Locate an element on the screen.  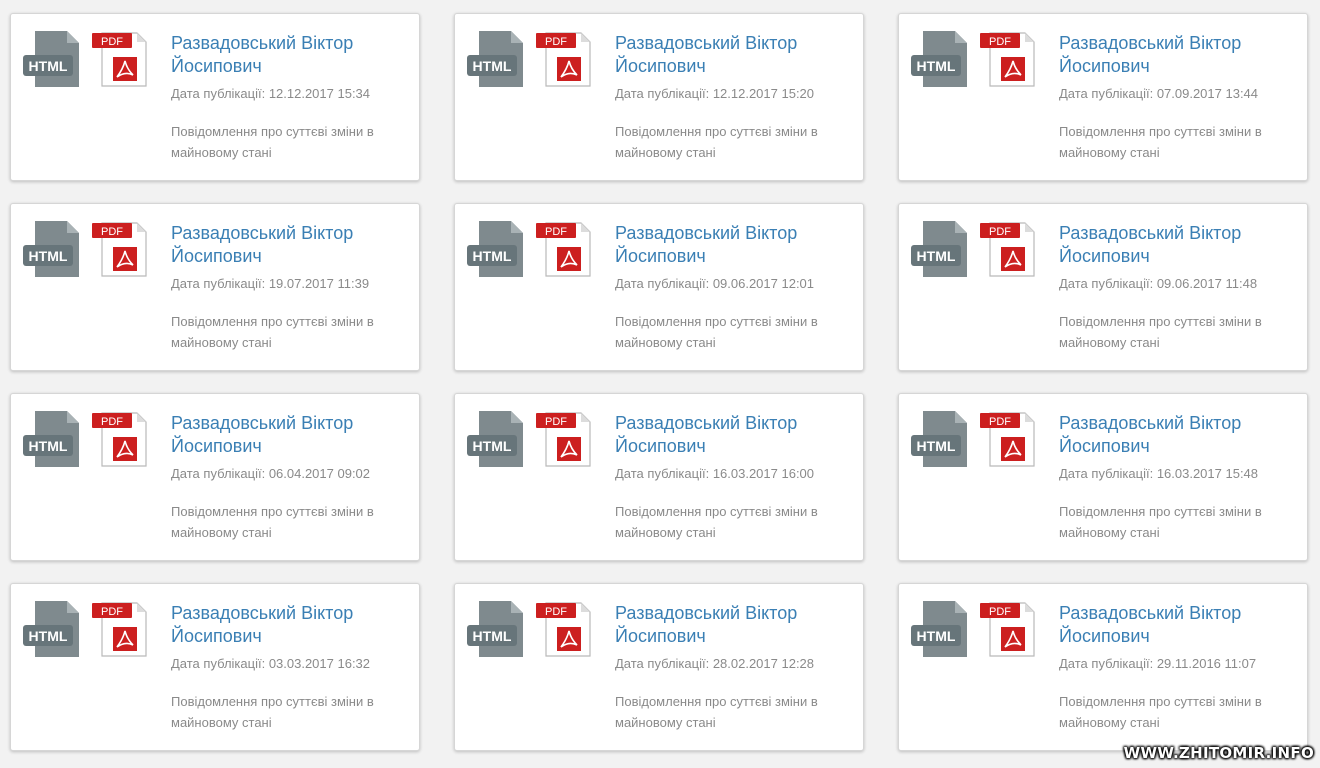
publication-date: Дата публікації: 09.06.2017 11:48 is located at coordinates (1158, 284).